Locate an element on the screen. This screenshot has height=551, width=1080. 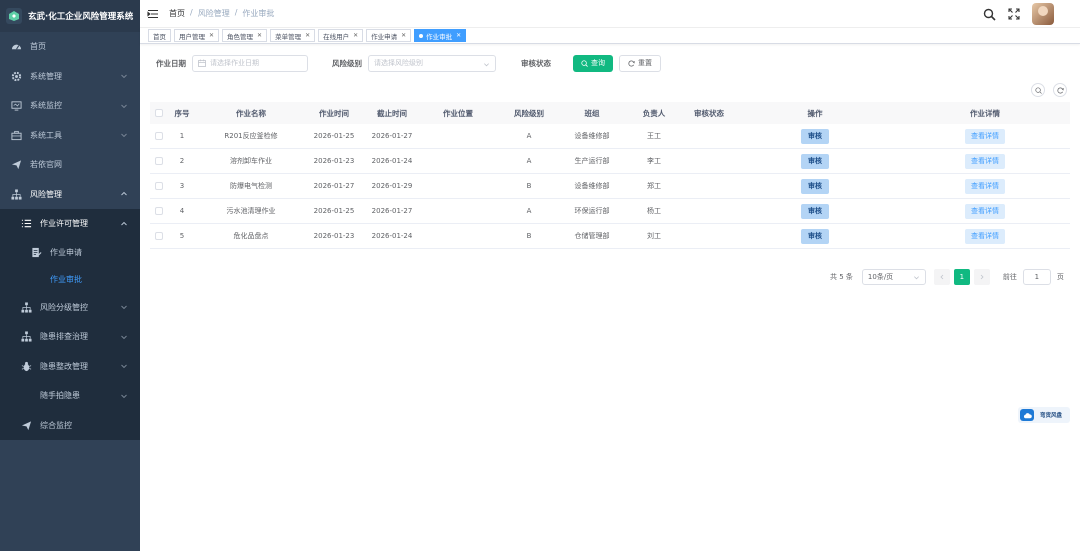
sidebar-item-system: 系统管理 is located at coordinates (70, 77).